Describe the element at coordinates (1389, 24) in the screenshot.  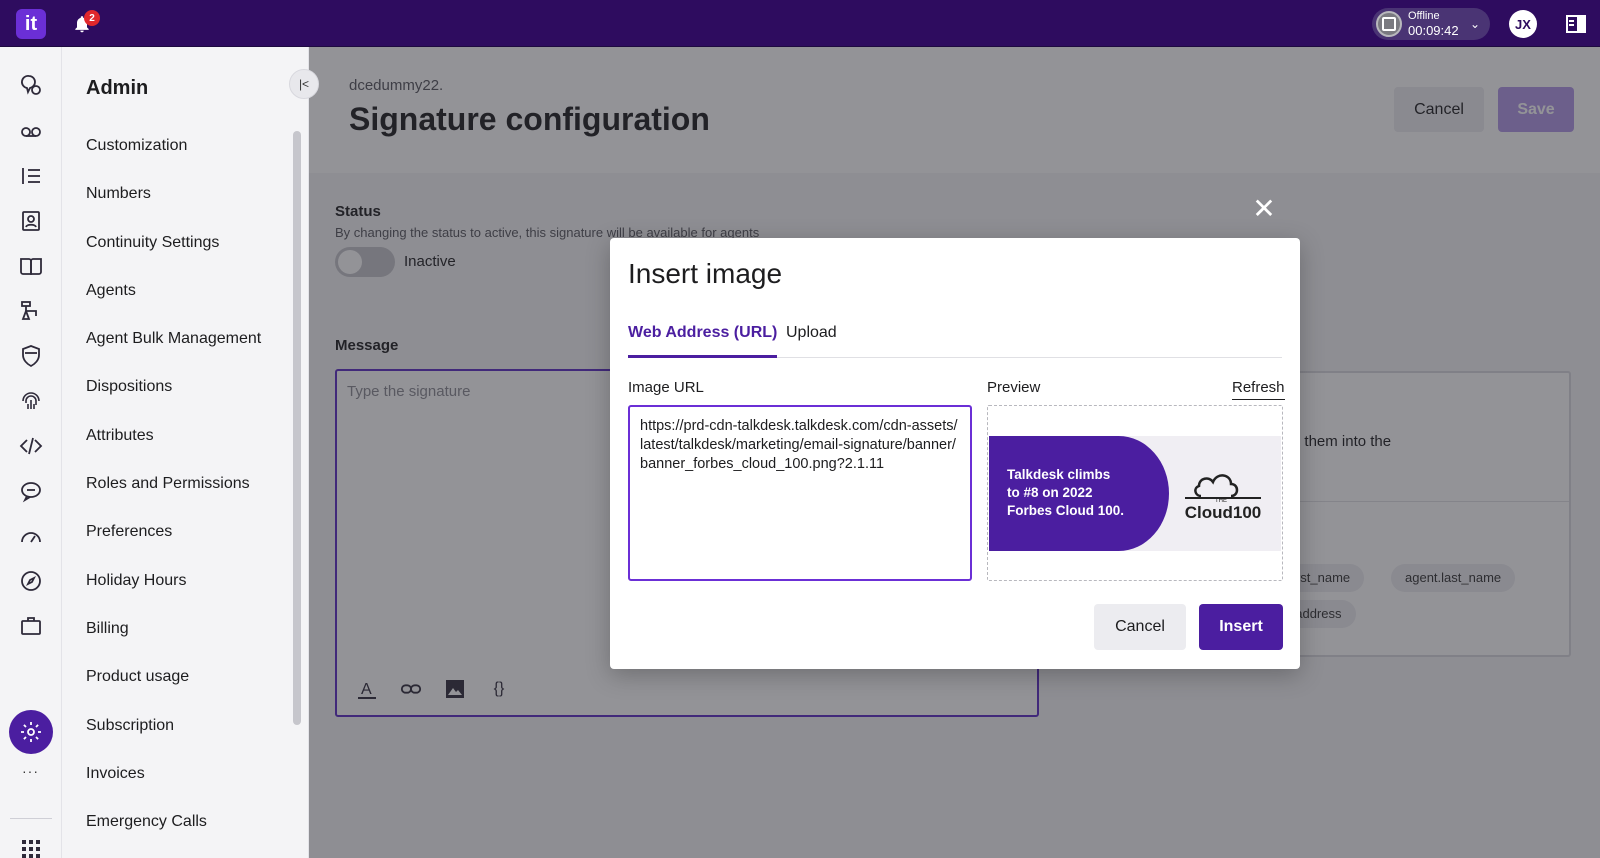
I see `status-indicator-icon` at that location.